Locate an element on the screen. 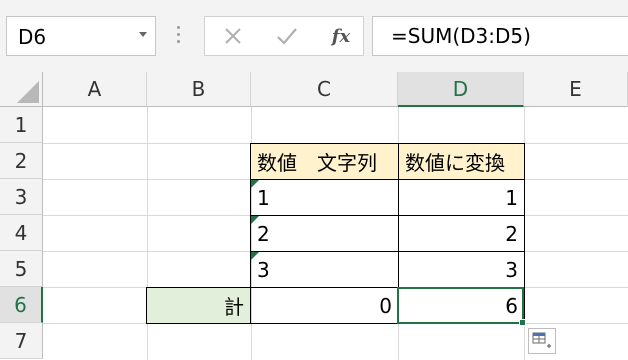  chevron-down-icon is located at coordinates (143, 34).